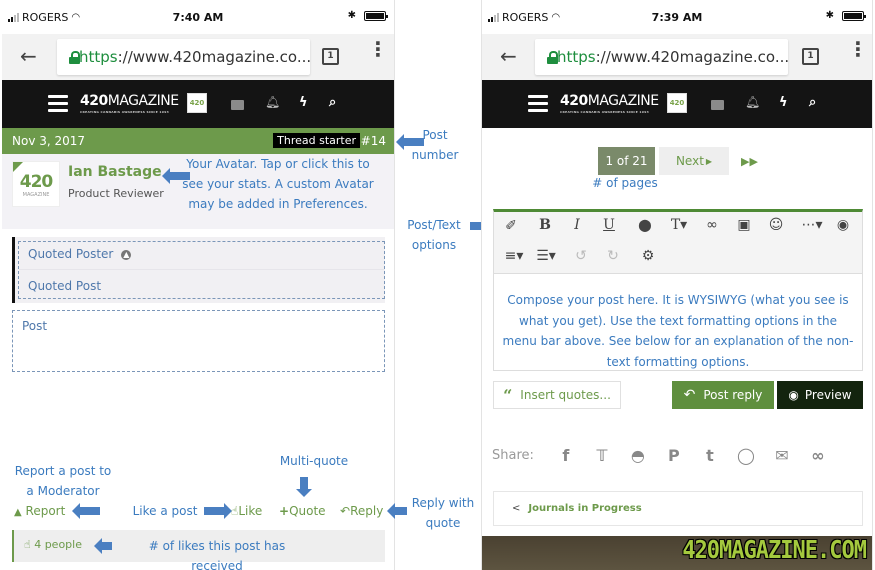 Image resolution: width=875 pixels, height=570 pixels. I want to click on pagination: 1 of 21 Next ▶ ▶▶, so click(678, 161).